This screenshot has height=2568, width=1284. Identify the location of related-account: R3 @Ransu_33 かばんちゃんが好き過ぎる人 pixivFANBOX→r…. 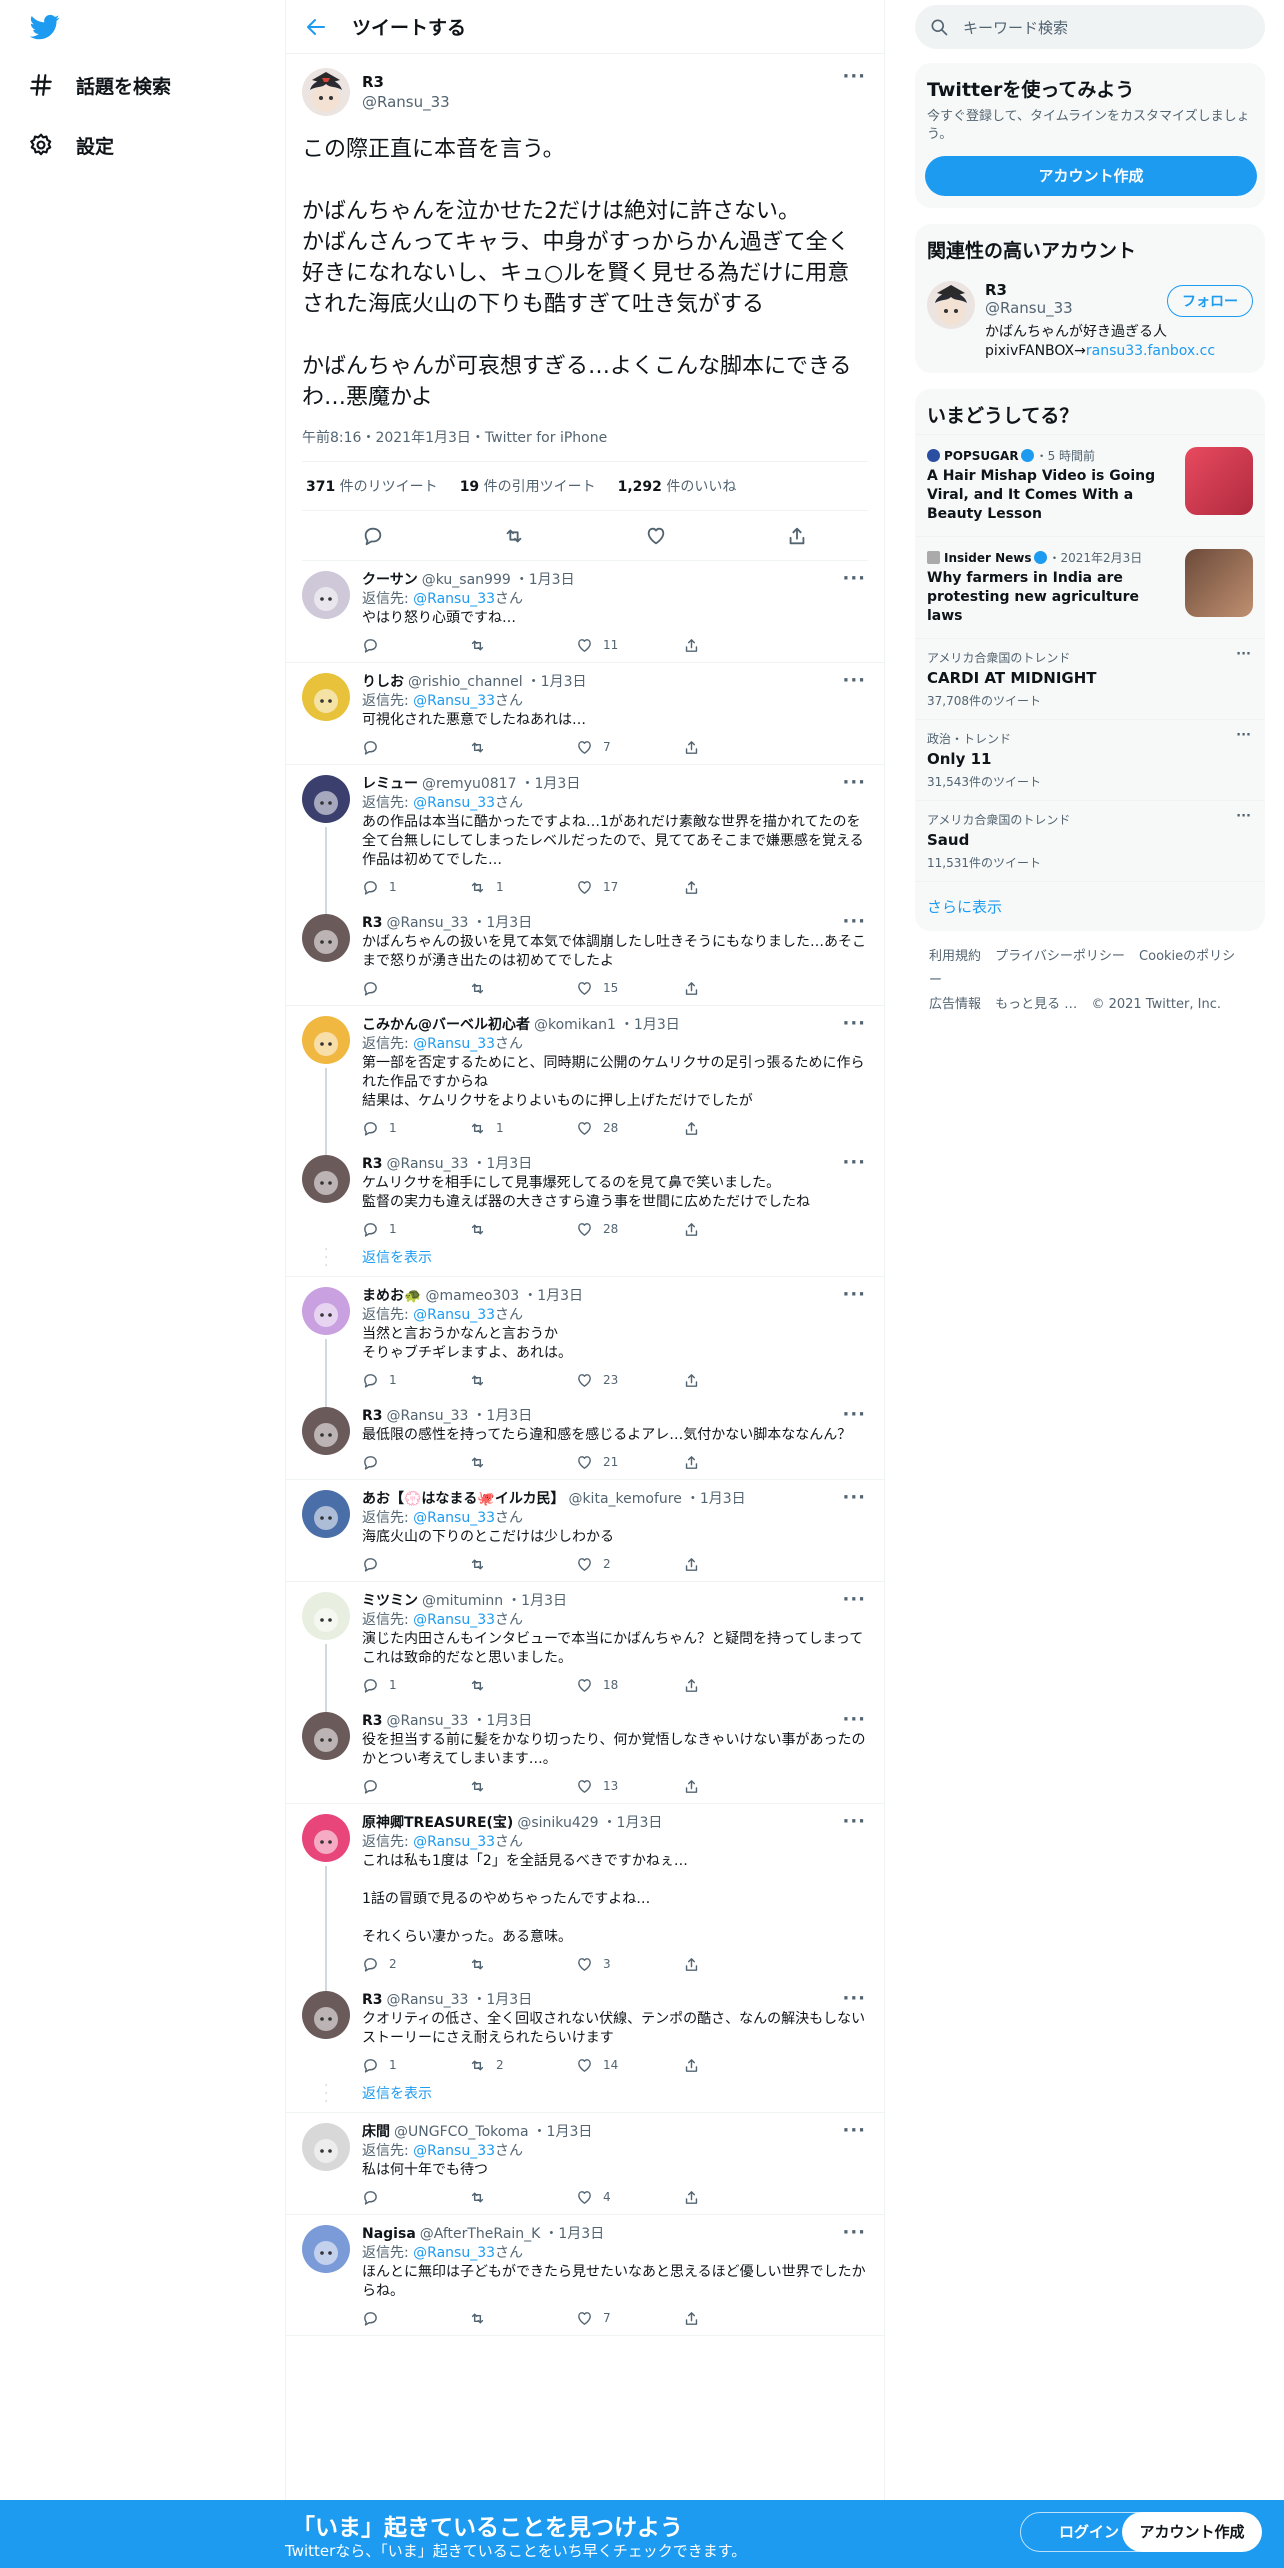
(1090, 321).